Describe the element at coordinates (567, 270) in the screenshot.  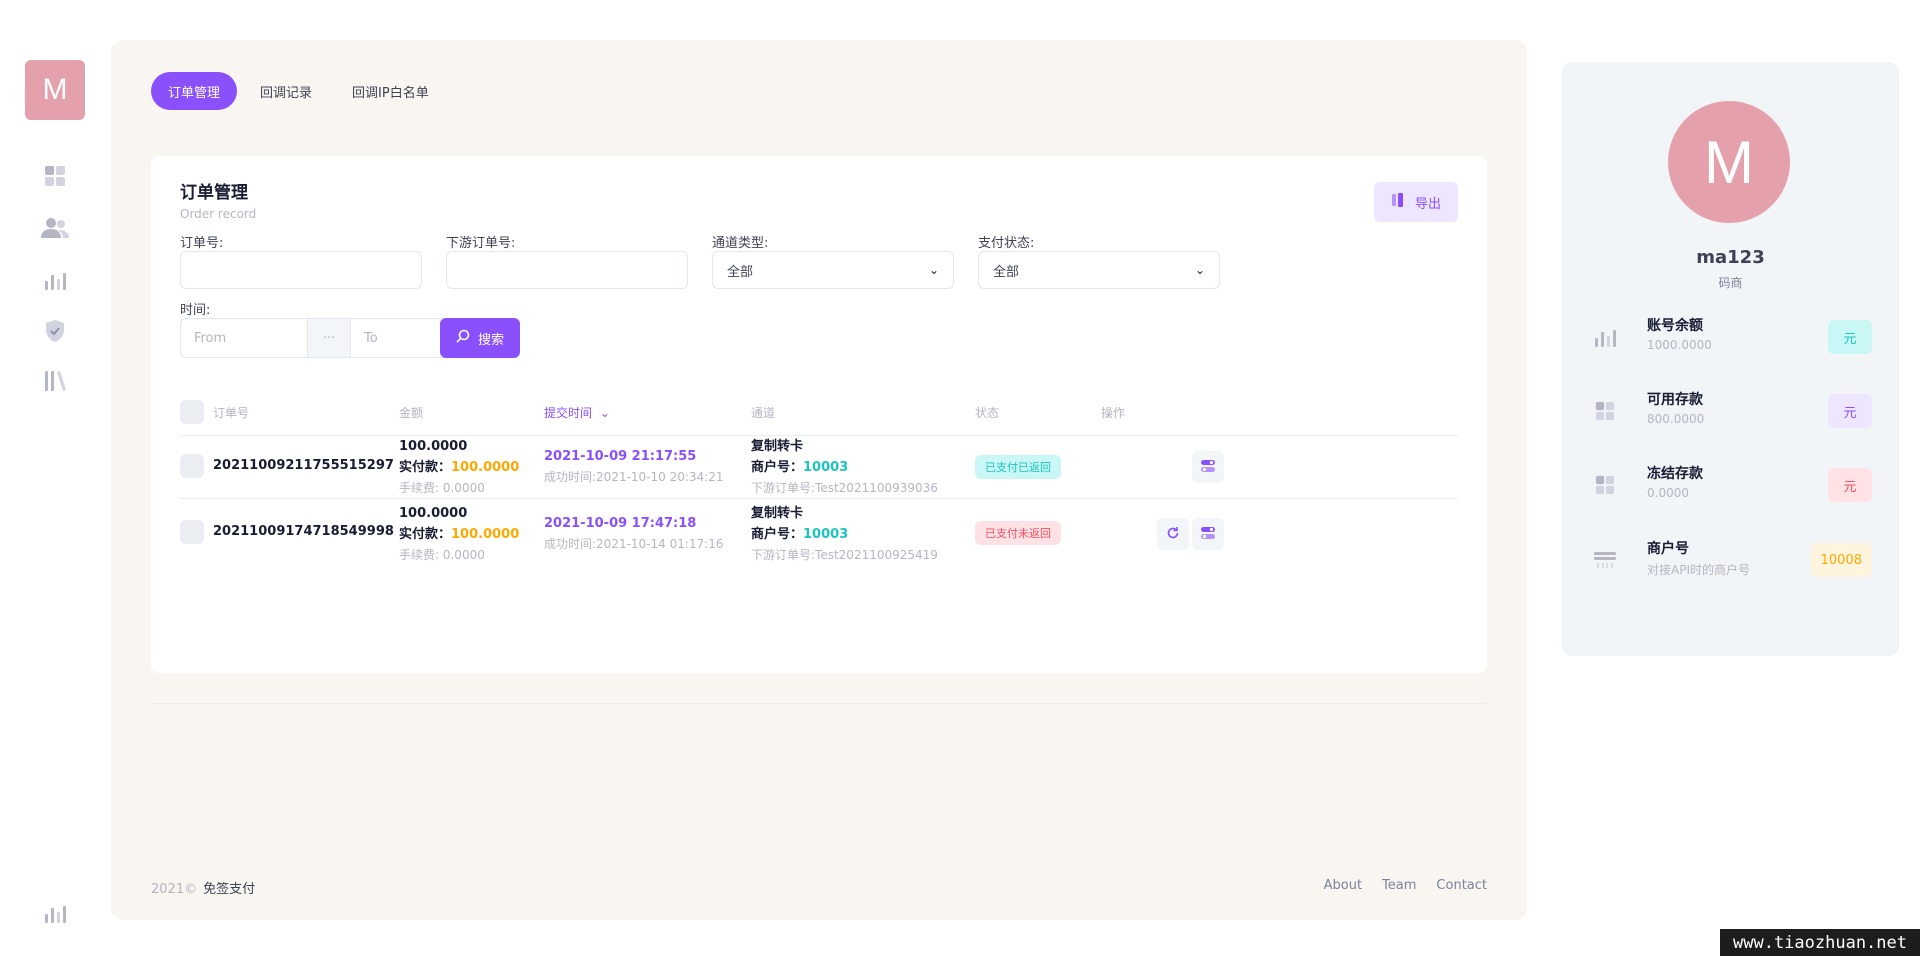
I see `downstream-order-input` at that location.